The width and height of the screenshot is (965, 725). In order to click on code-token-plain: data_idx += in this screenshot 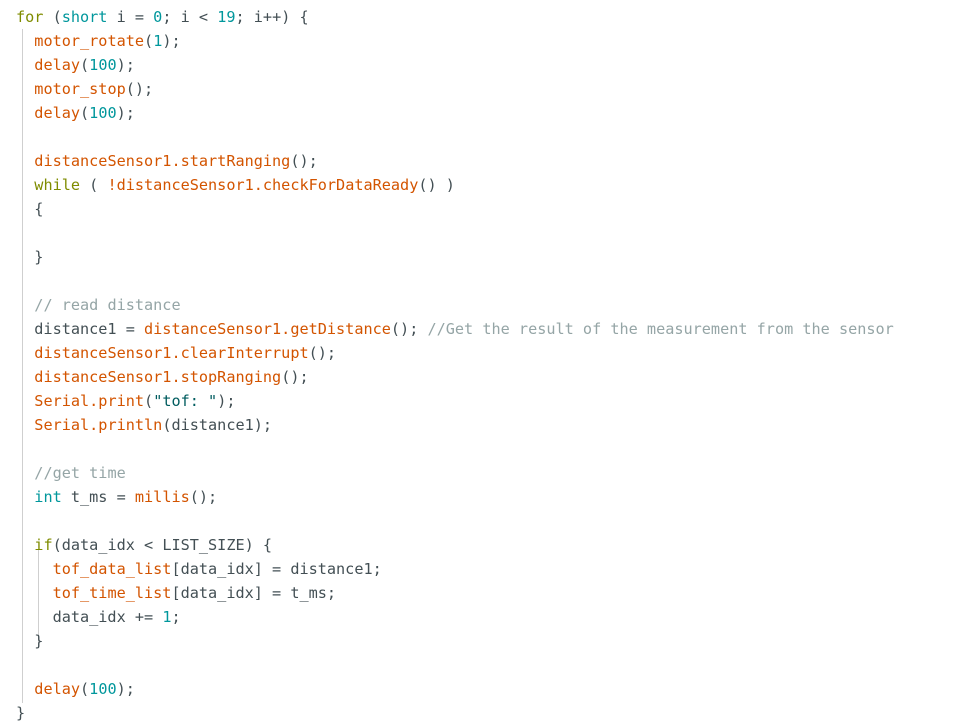, I will do `click(89, 617)`.